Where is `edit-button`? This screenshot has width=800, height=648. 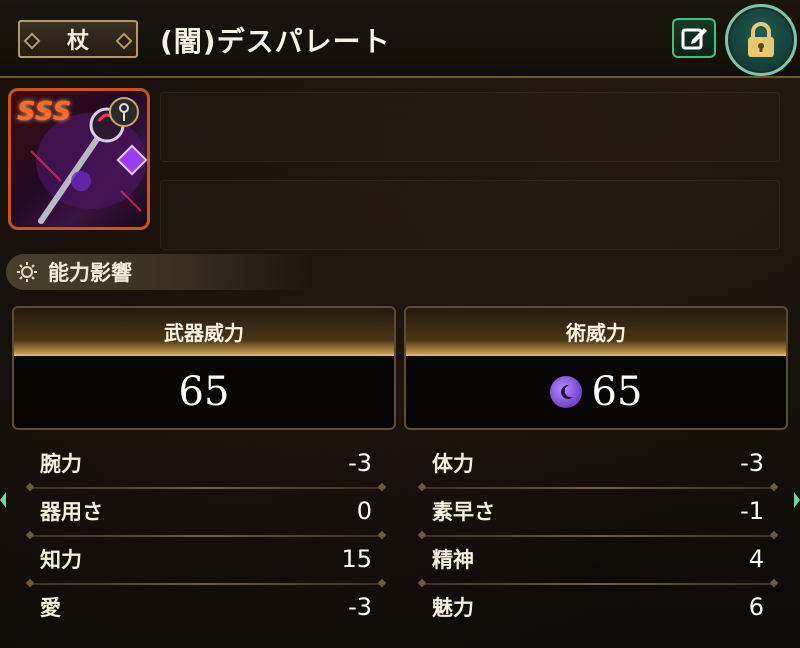 edit-button is located at coordinates (694, 38).